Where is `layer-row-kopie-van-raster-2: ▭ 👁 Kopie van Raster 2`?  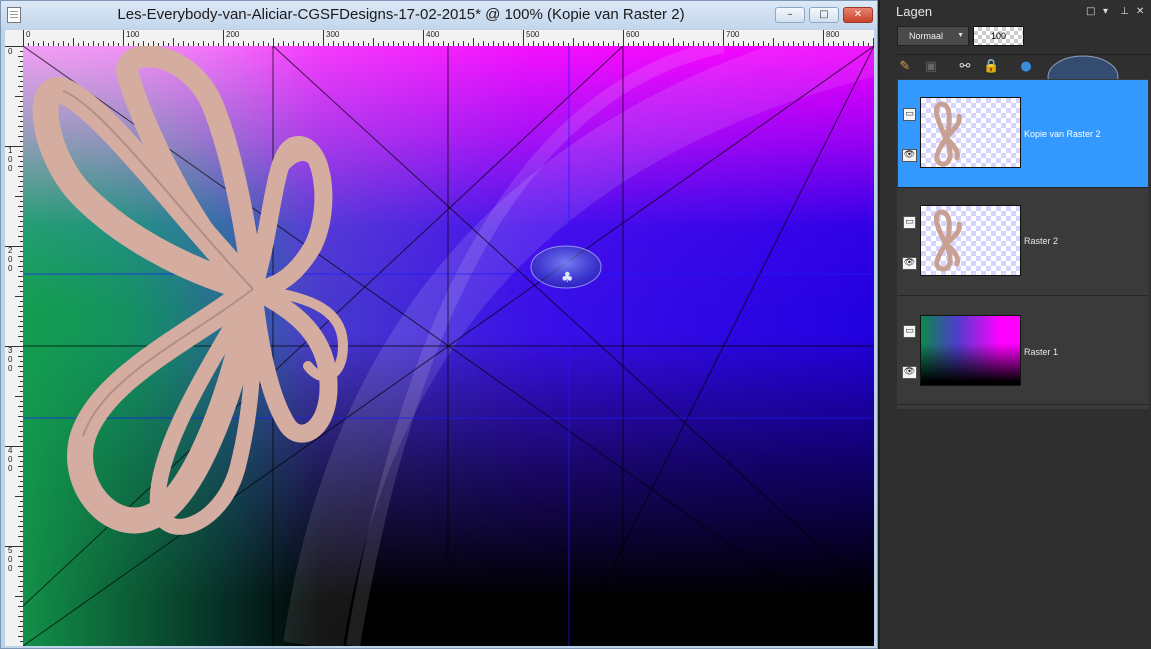 layer-row-kopie-van-raster-2: ▭ 👁 Kopie van Raster 2 is located at coordinates (1023, 134).